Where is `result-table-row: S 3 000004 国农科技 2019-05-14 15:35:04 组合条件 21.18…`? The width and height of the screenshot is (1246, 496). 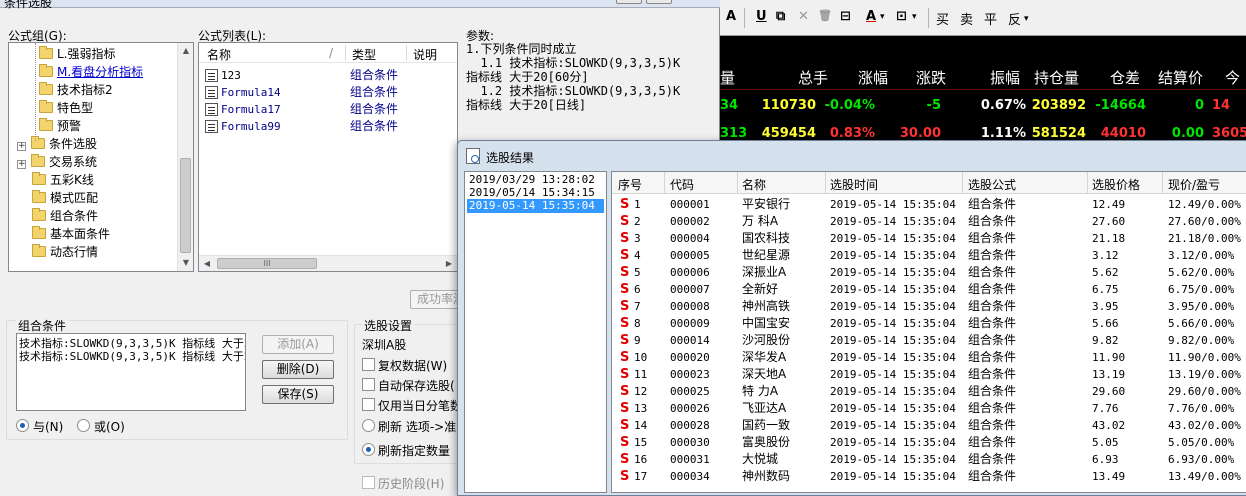 result-table-row: S 3 000004 国农科技 2019-05-14 15:35:04 组合条件 21.18… is located at coordinates (929, 238).